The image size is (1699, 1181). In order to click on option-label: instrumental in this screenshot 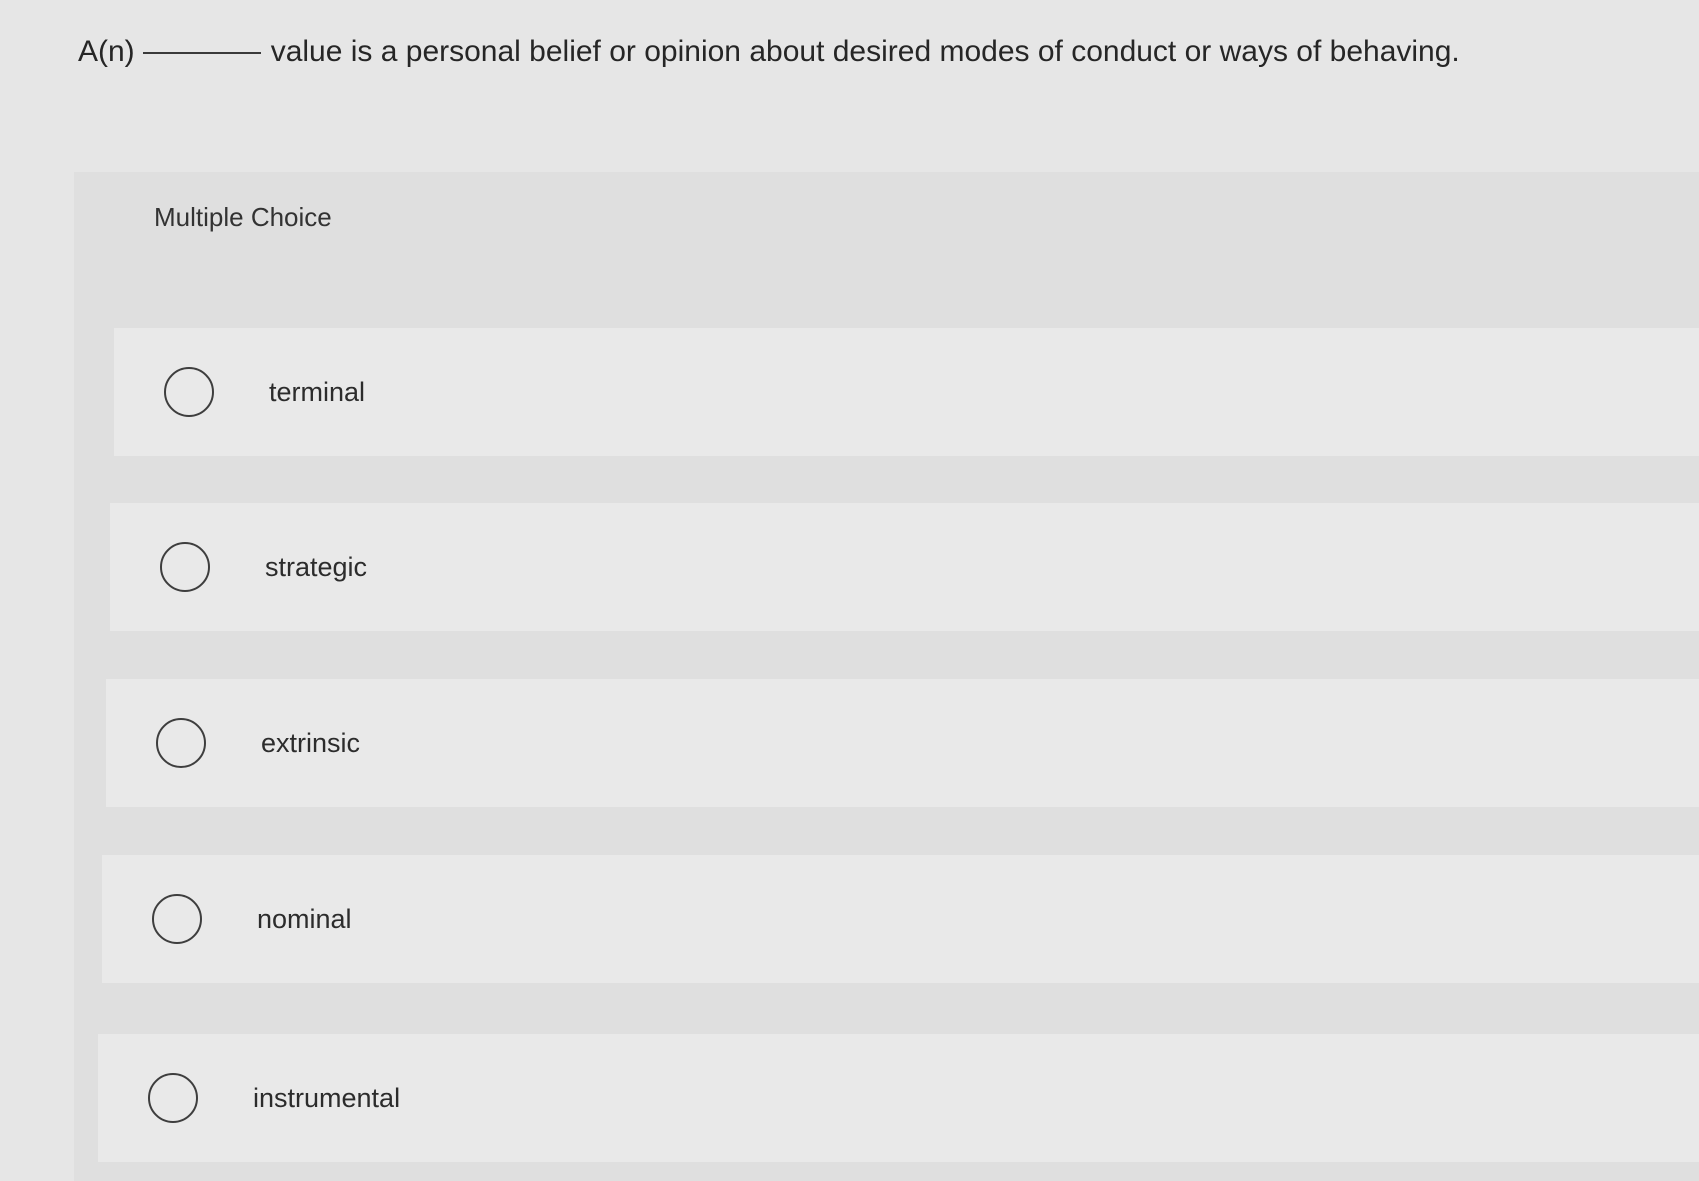, I will do `click(327, 1097)`.